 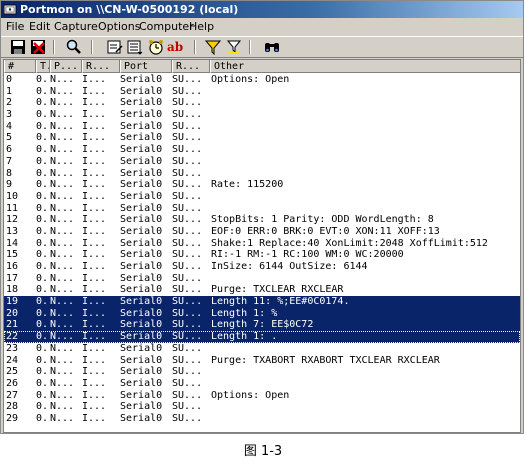 I want to click on binoculars-icon, so click(x=272, y=47).